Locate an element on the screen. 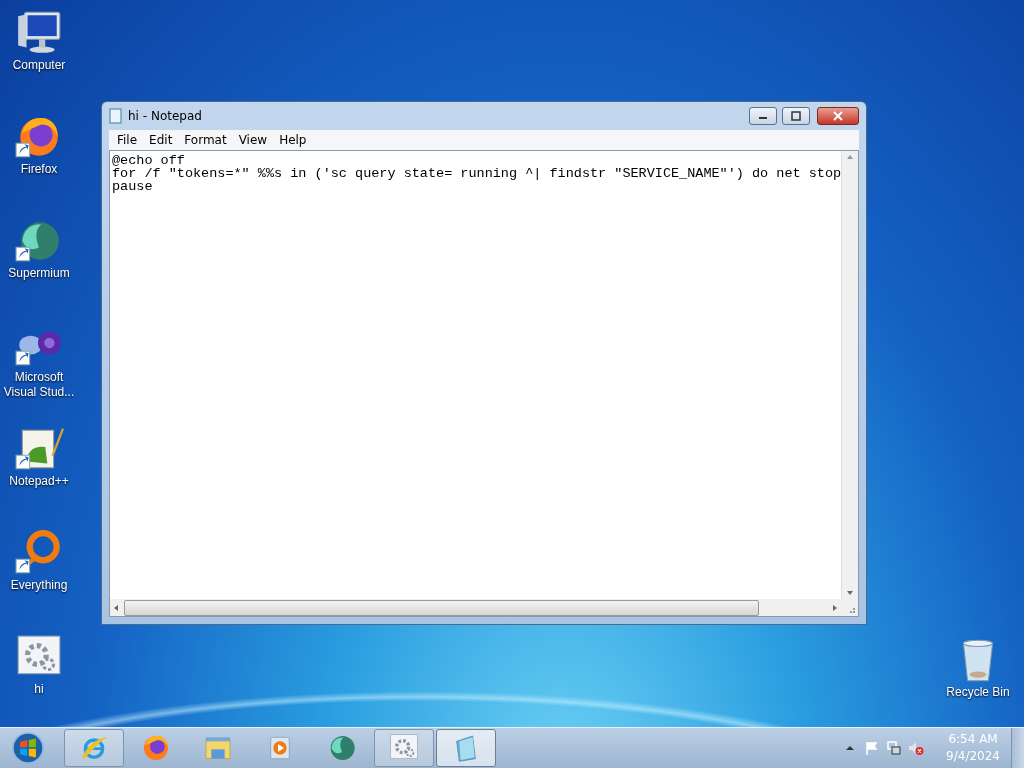 This screenshot has width=1024, height=768. maximize-button is located at coordinates (796, 116).